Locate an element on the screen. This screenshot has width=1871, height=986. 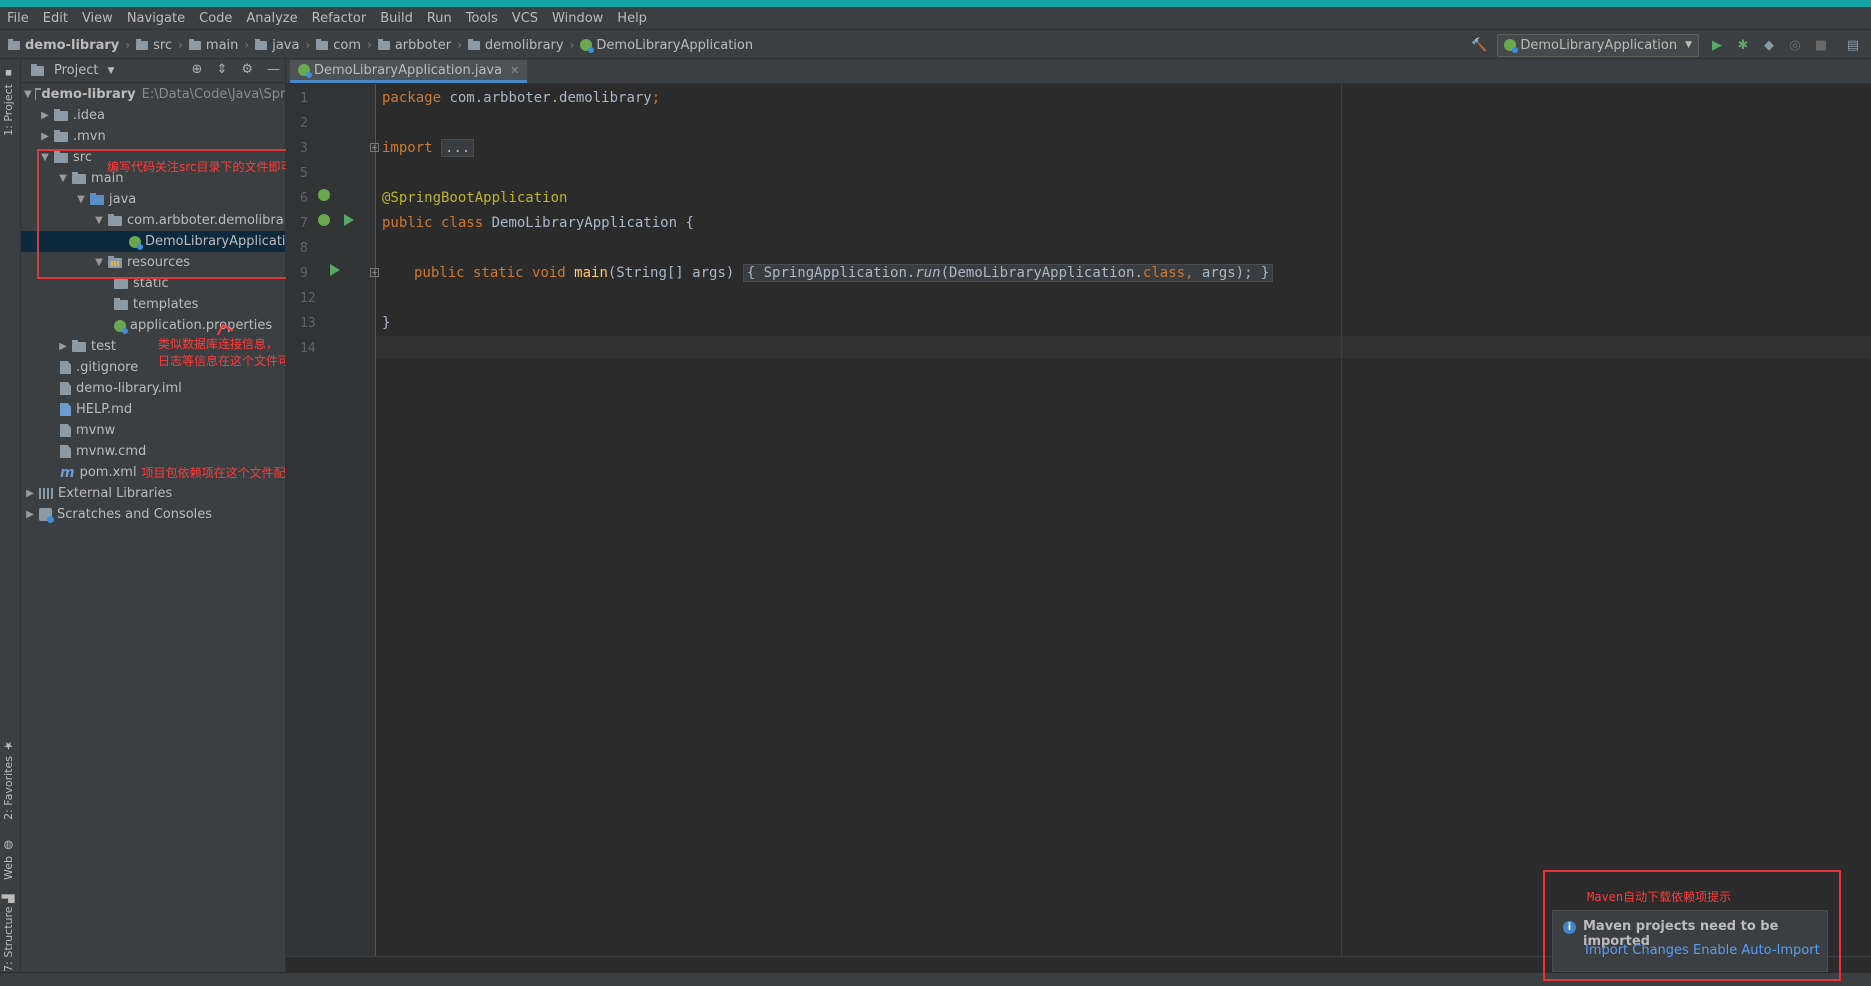
minimize-icon: — is located at coordinates (273, 69).